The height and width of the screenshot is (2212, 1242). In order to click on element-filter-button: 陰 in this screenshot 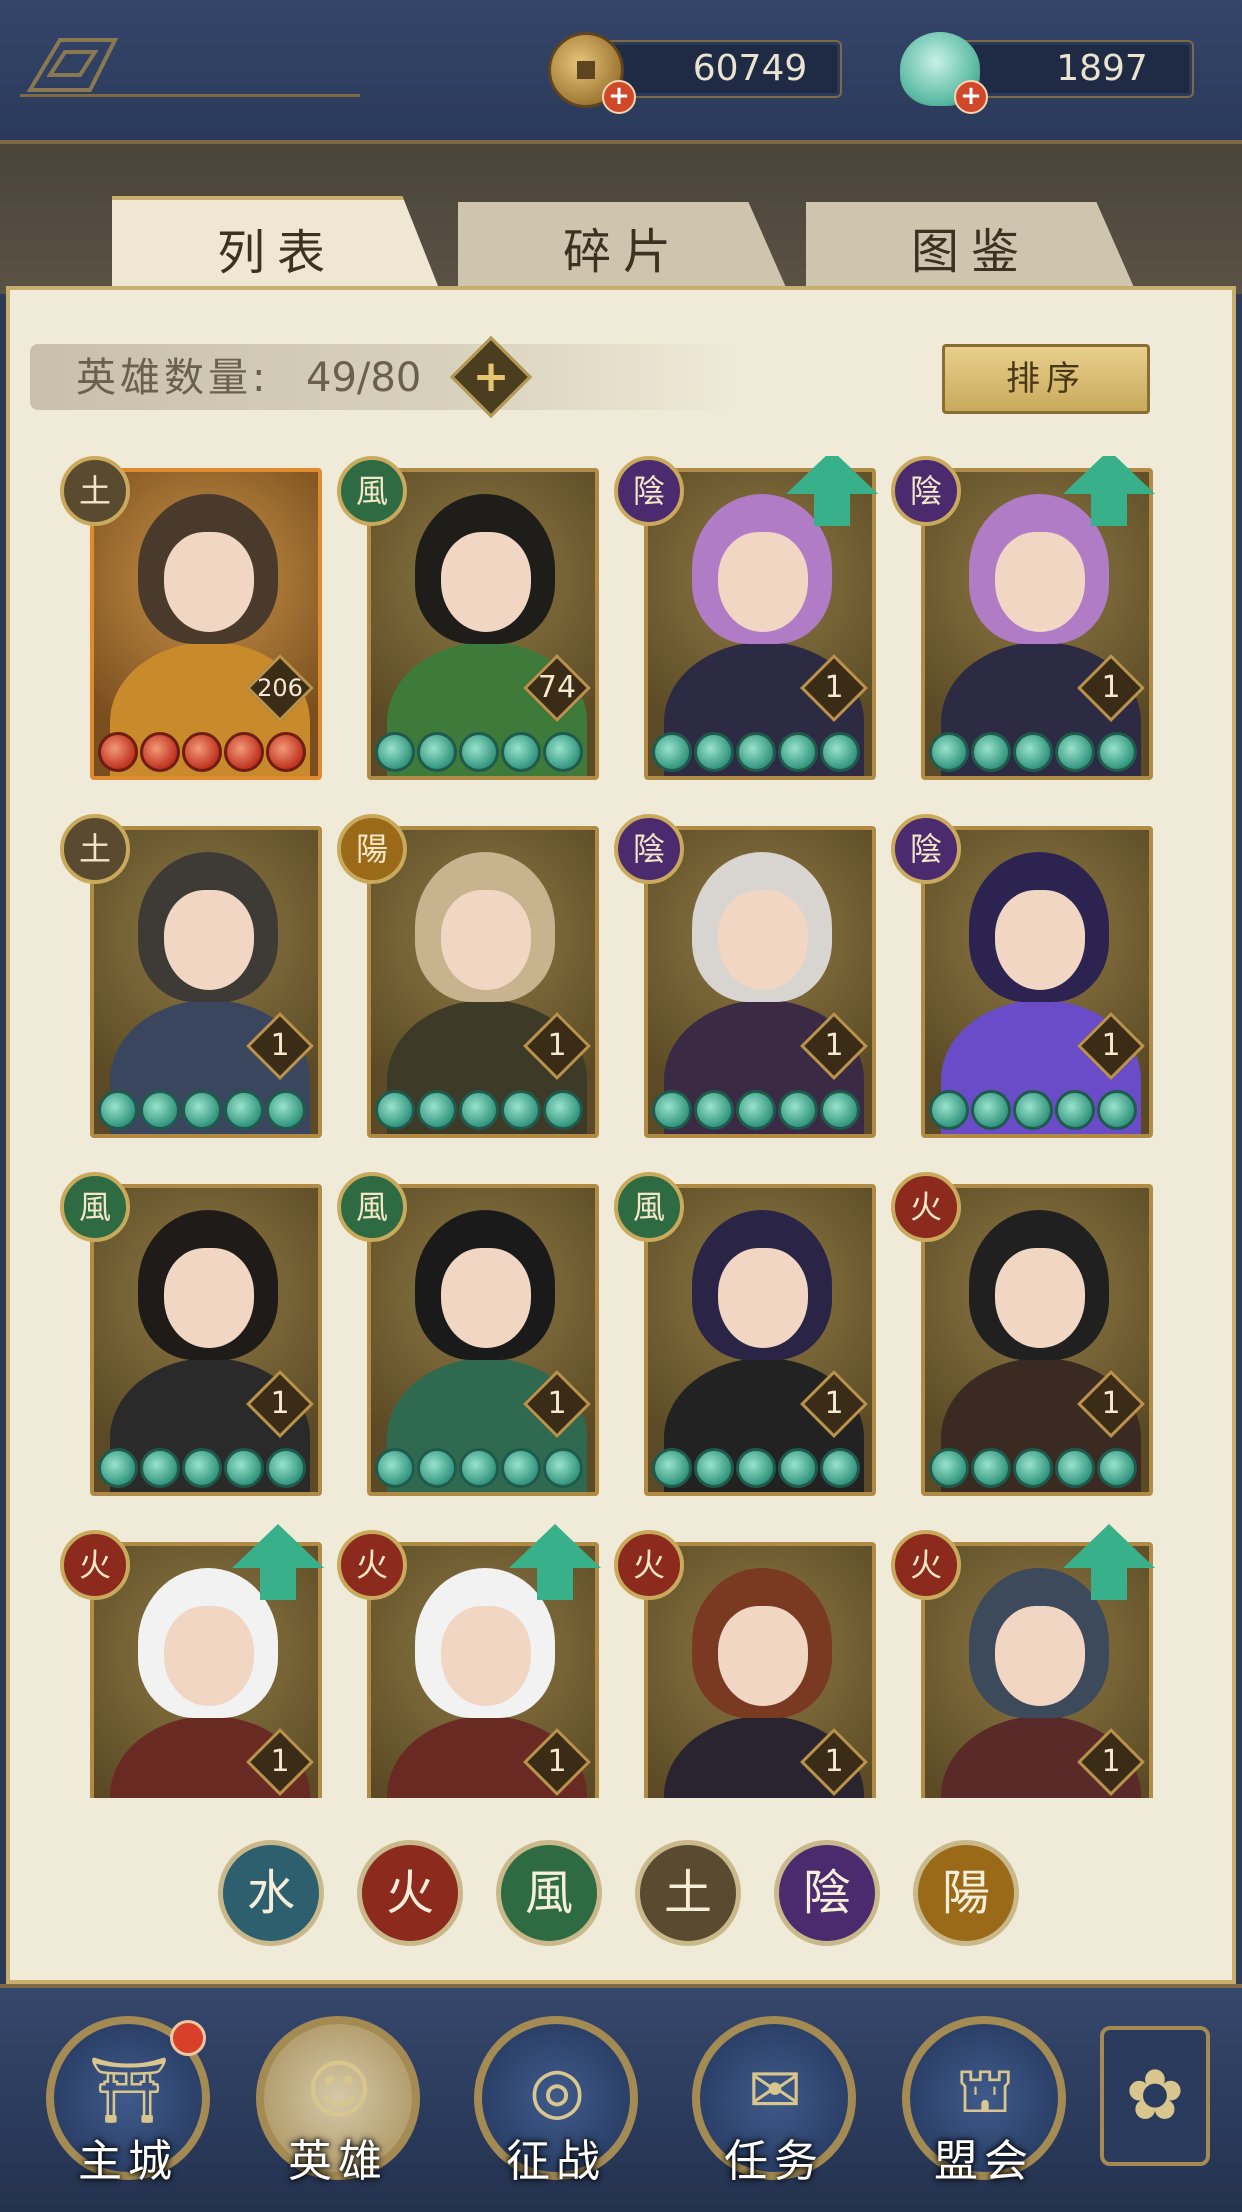, I will do `click(827, 1893)`.